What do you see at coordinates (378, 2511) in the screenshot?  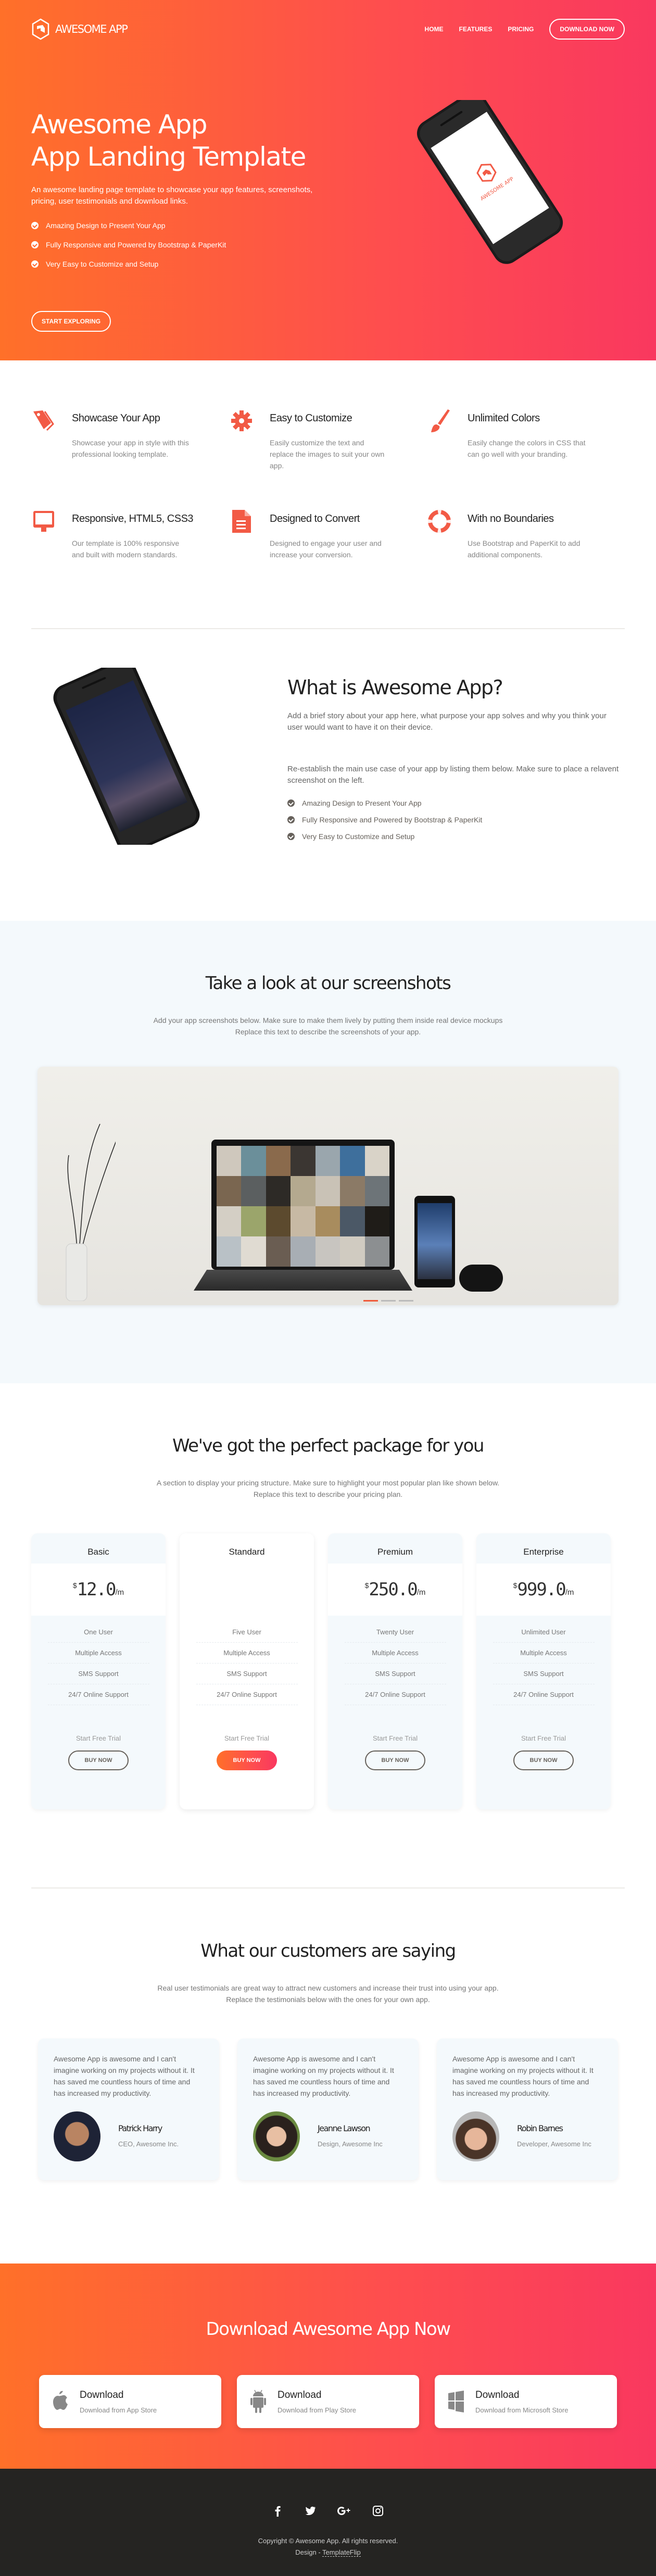 I see `instagram-icon` at bounding box center [378, 2511].